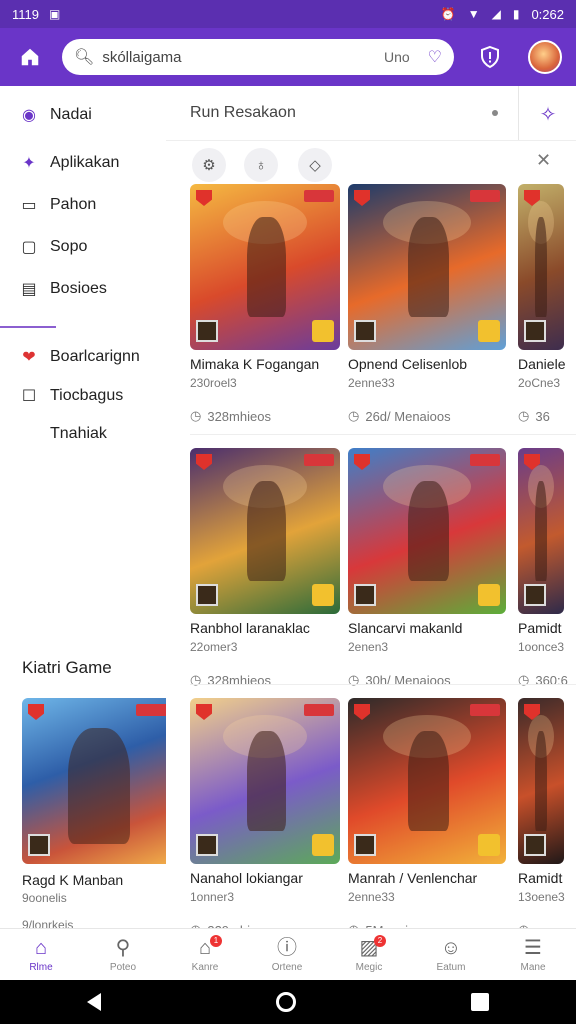 The width and height of the screenshot is (576, 1024). What do you see at coordinates (435, 57) in the screenshot?
I see `voice-search-icon: ♡` at bounding box center [435, 57].